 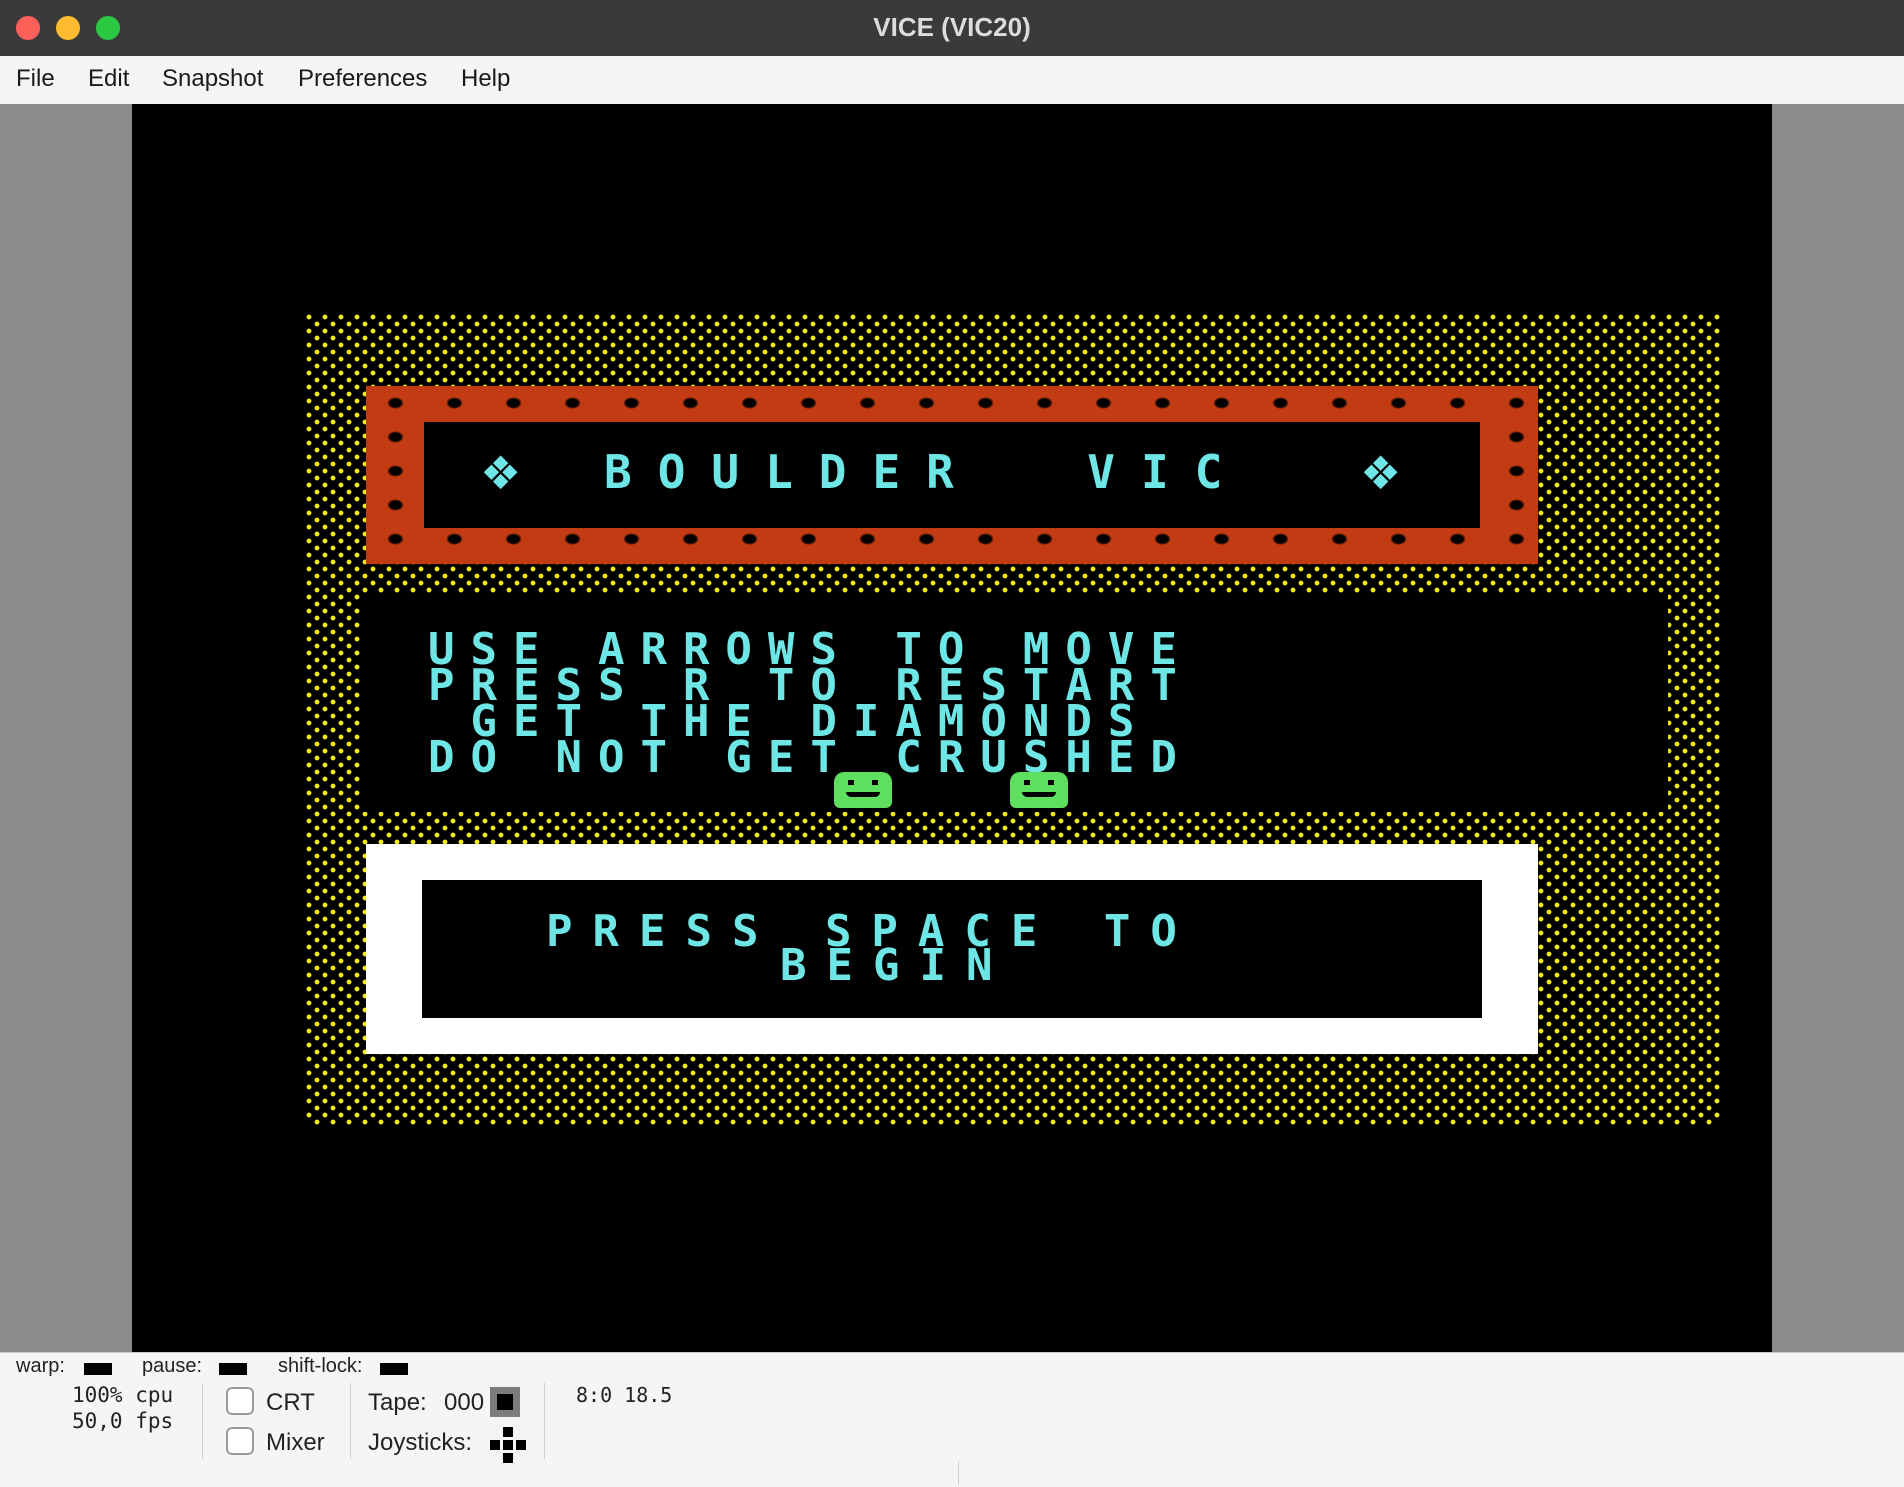 I want to click on window-titlebar: VICE (VIC20), so click(x=952, y=28).